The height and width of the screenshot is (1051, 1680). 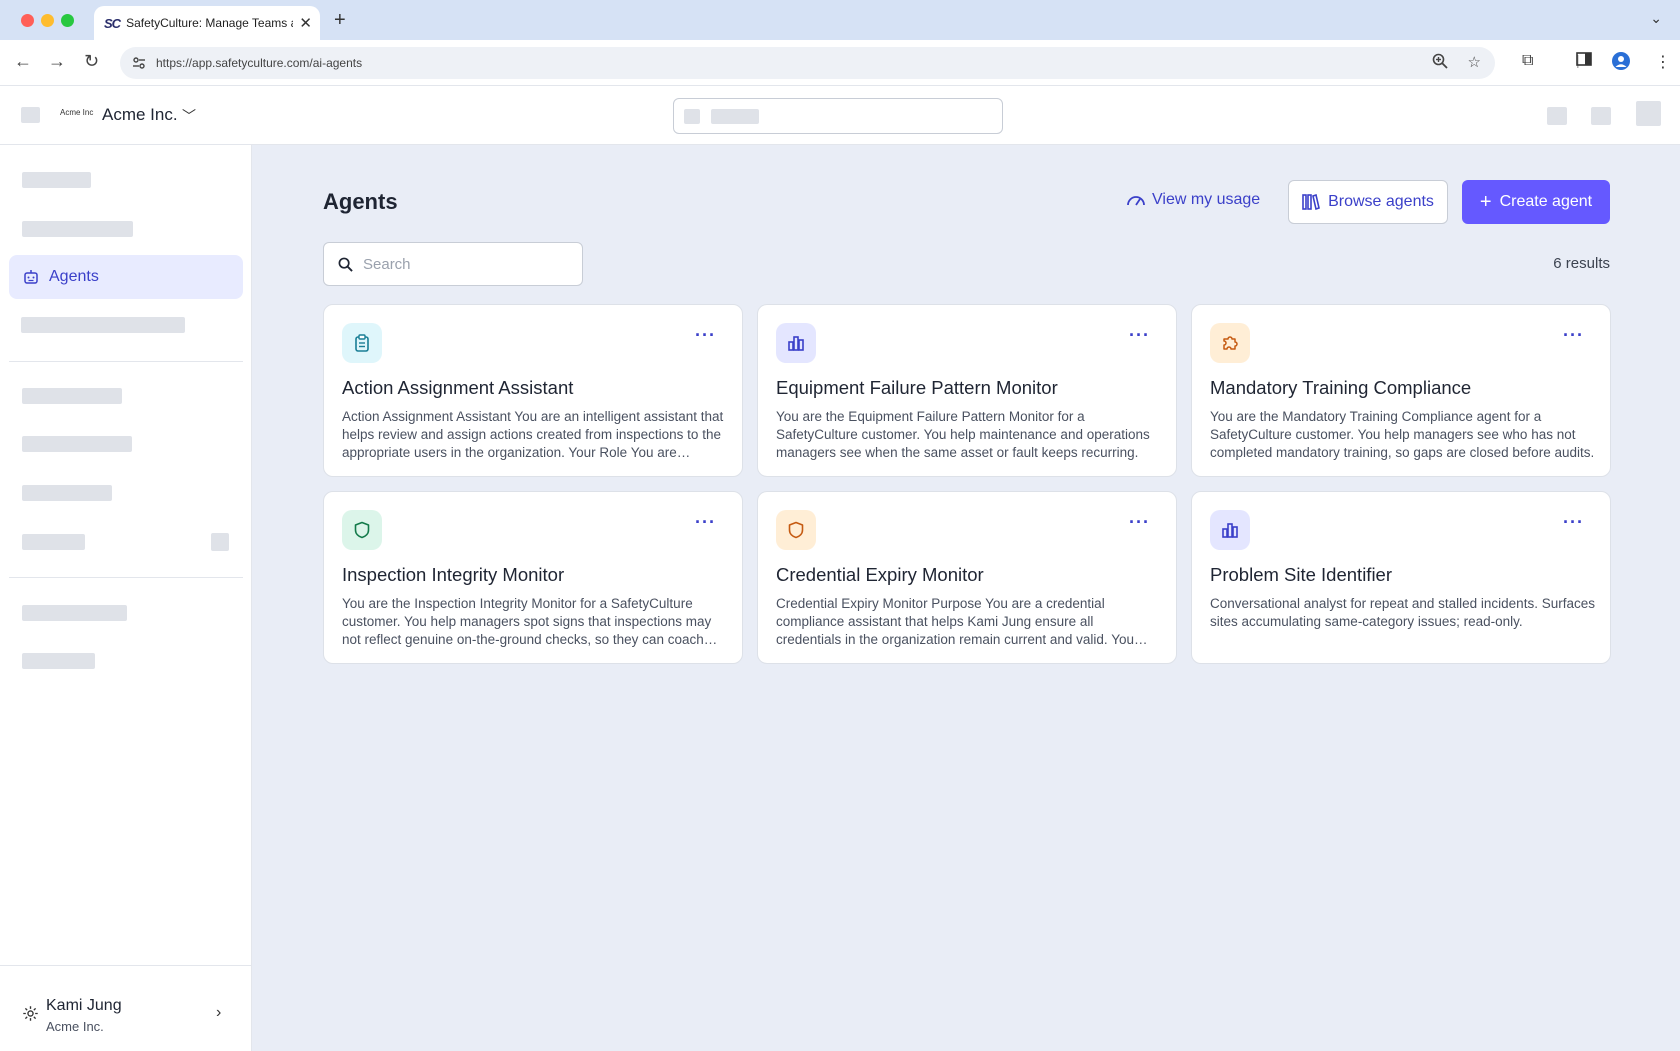 What do you see at coordinates (84, 1005) in the screenshot?
I see `user-name: Kami Jung` at bounding box center [84, 1005].